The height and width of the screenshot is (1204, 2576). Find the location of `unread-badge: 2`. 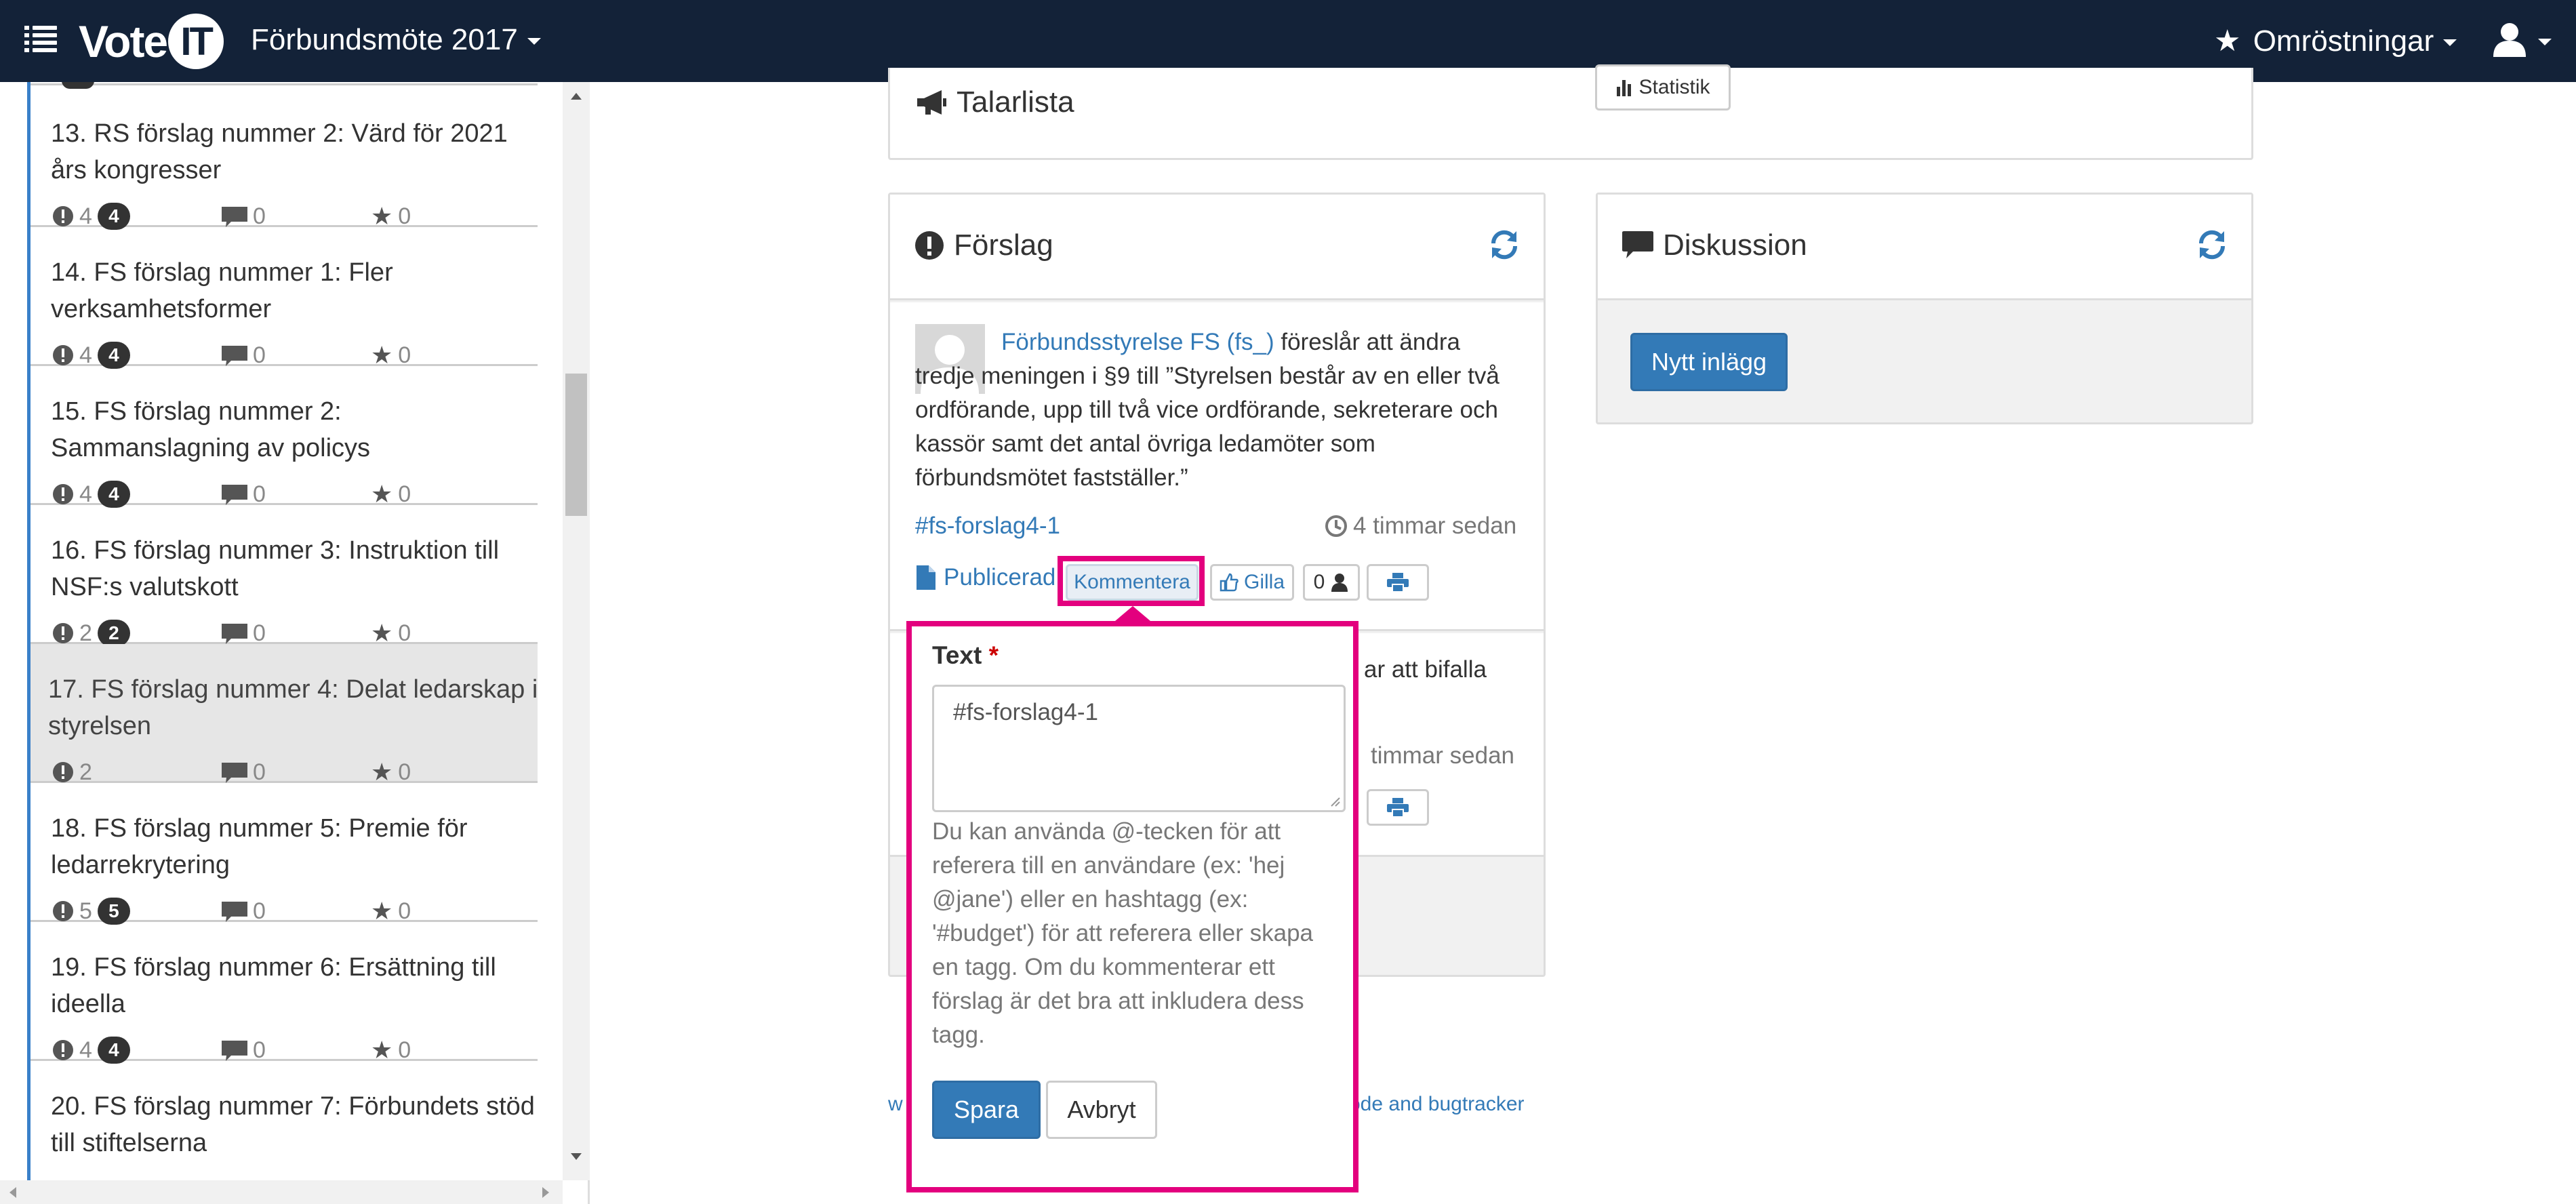

unread-badge: 2 is located at coordinates (113, 633).